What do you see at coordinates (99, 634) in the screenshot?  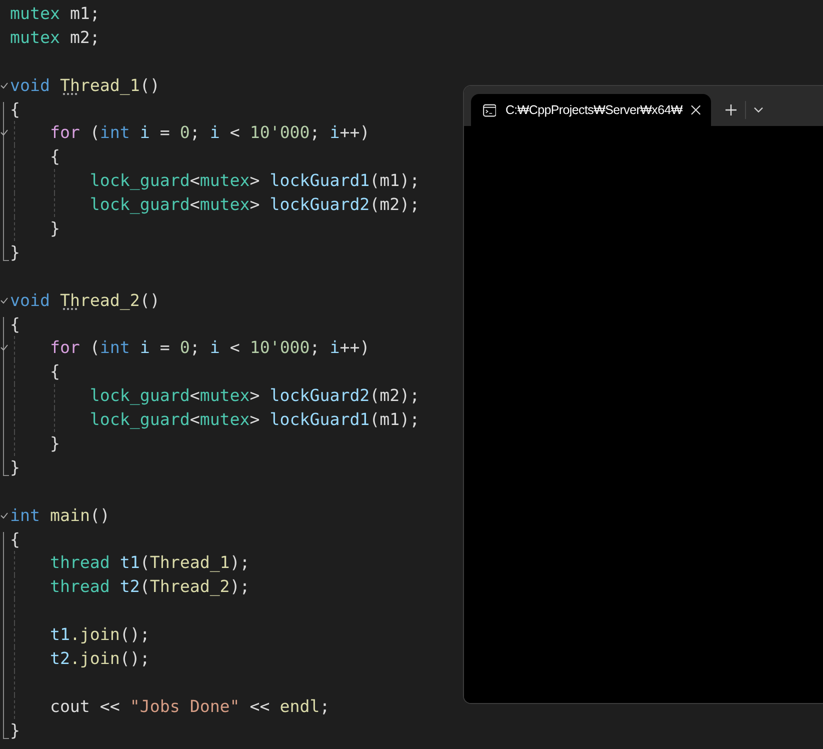 I see `code-line: t1.join();` at bounding box center [99, 634].